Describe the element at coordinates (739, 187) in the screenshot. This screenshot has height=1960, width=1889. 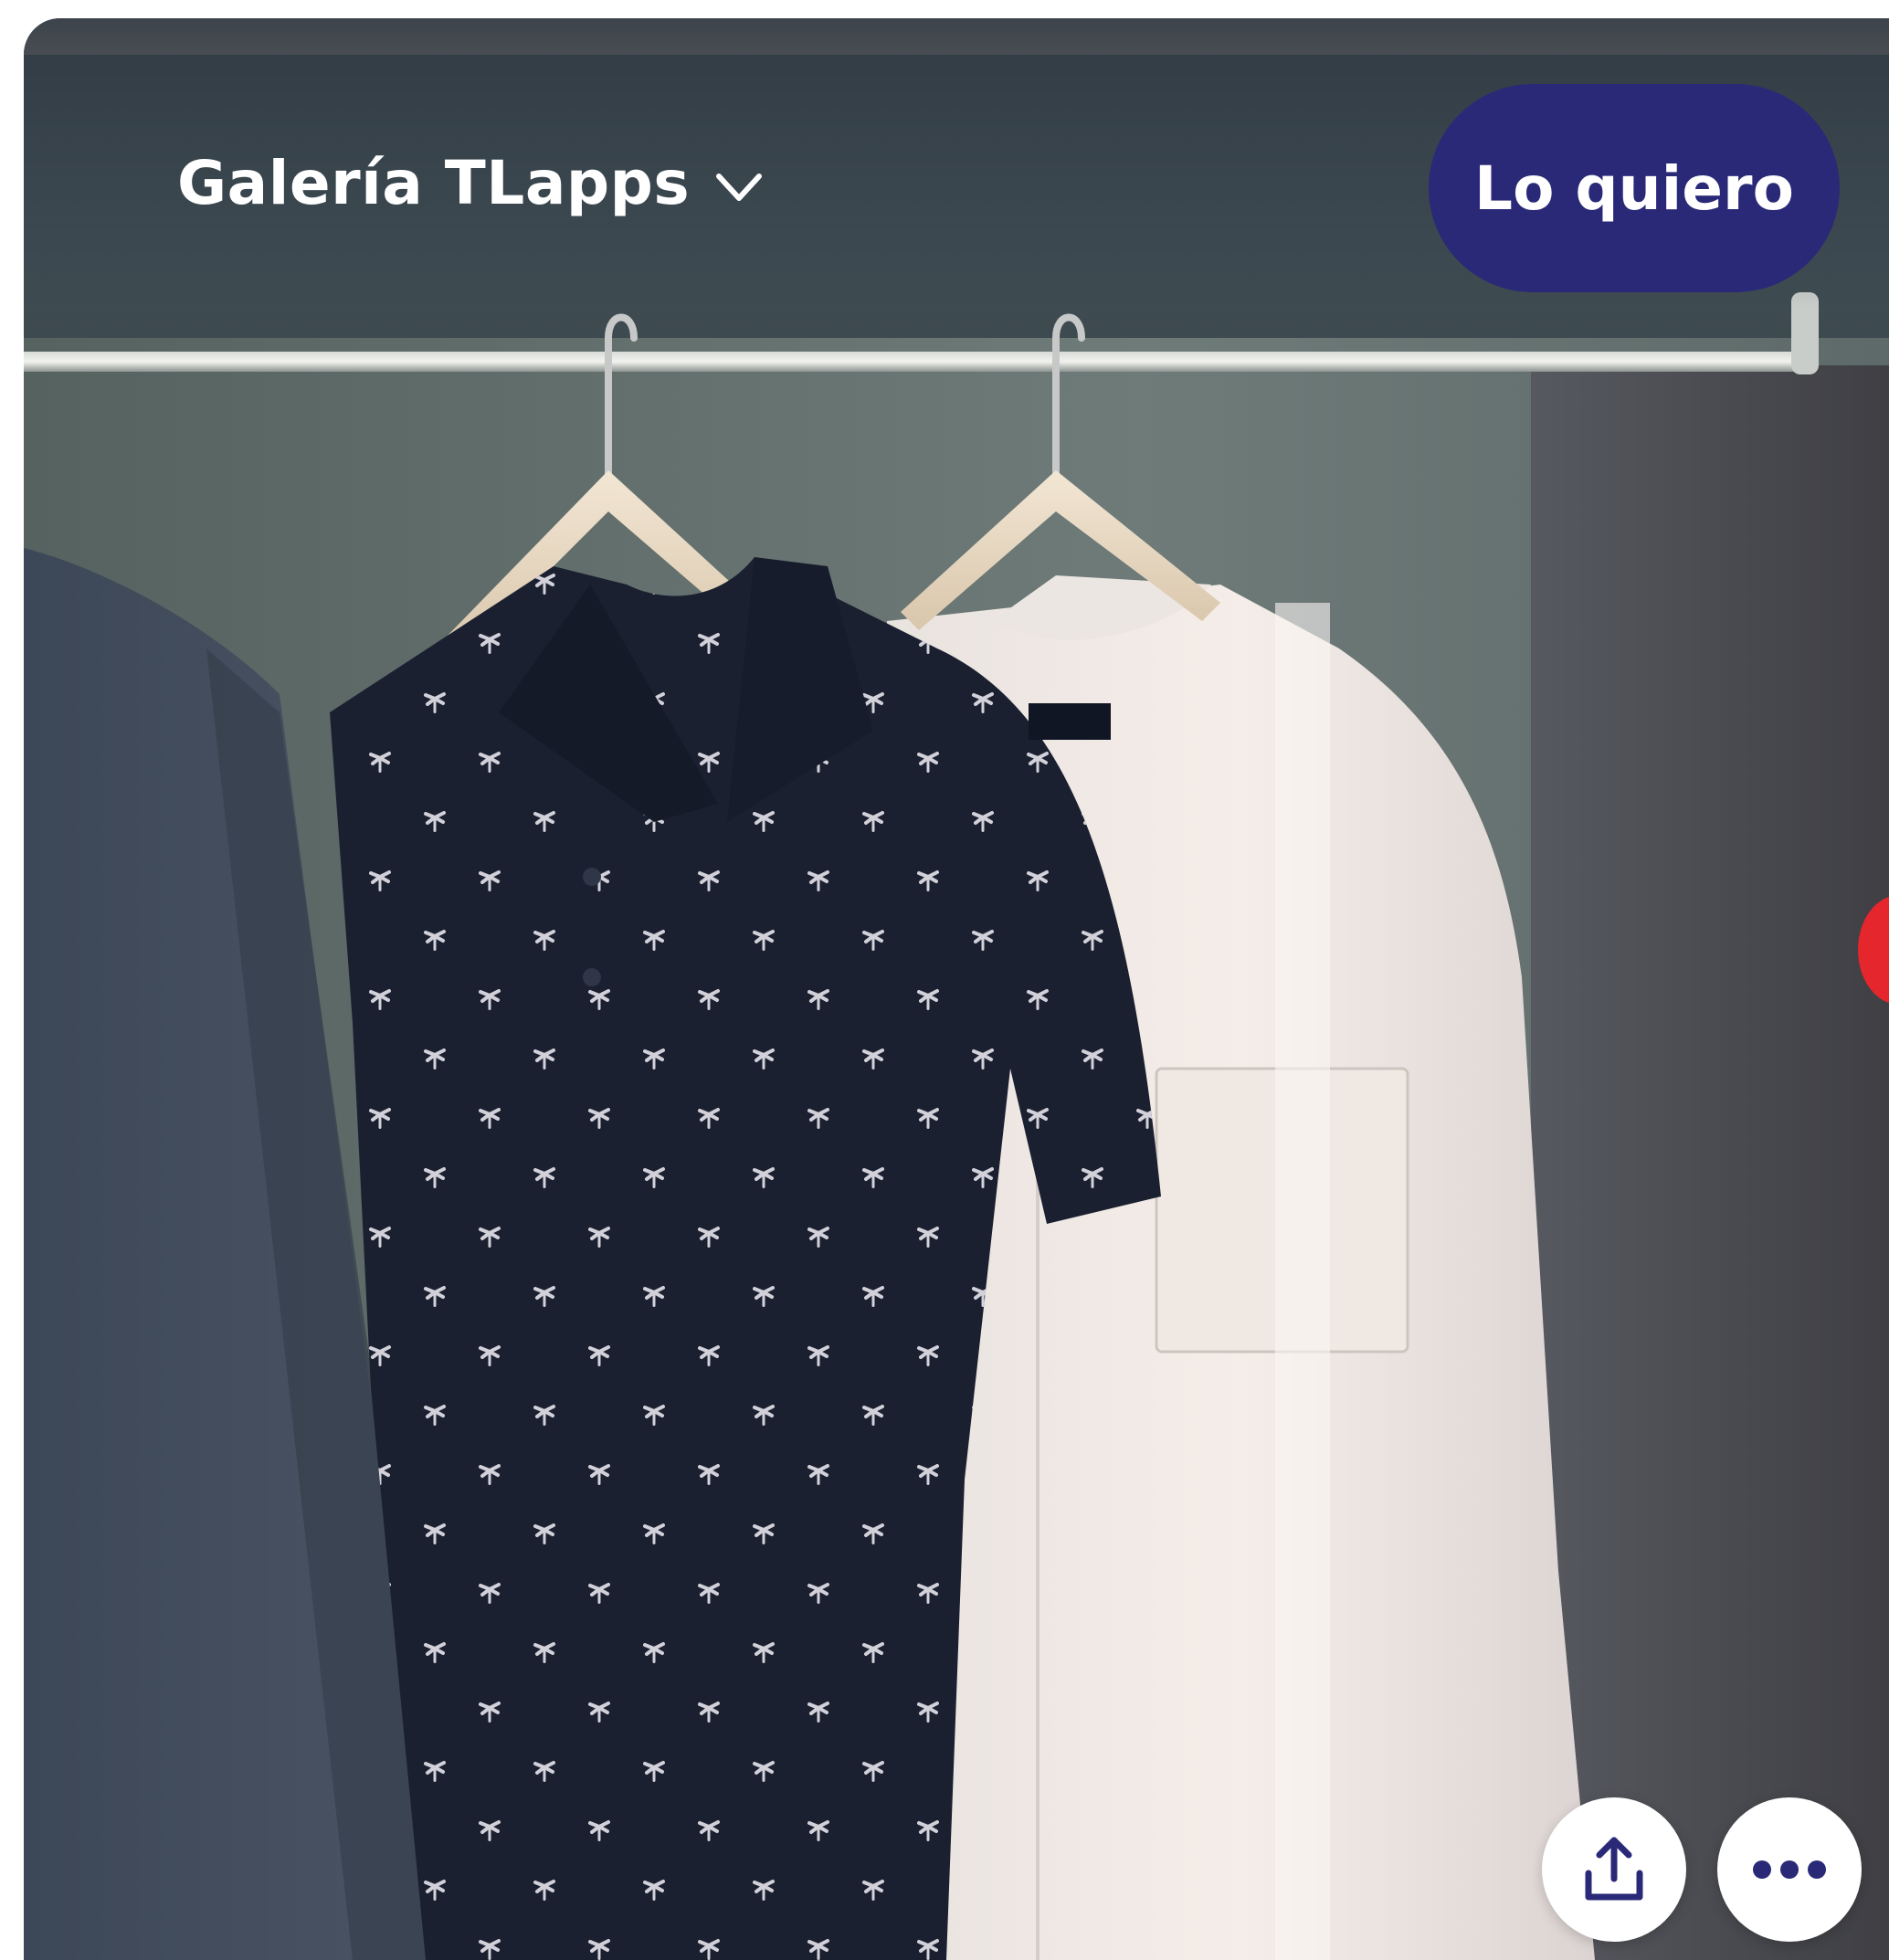
I see `chevron-down-icon` at that location.